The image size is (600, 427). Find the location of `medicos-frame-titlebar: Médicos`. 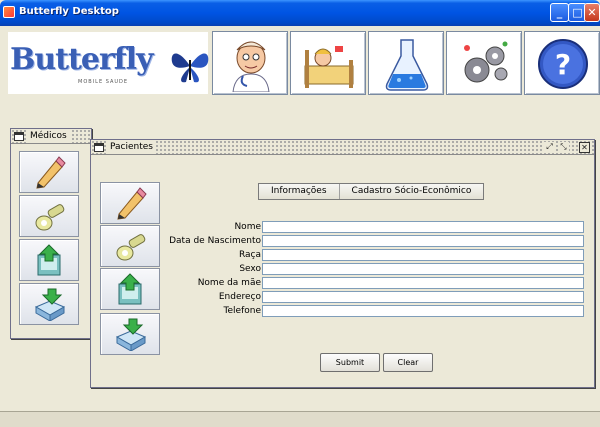

medicos-frame-titlebar: Médicos is located at coordinates (51, 136).